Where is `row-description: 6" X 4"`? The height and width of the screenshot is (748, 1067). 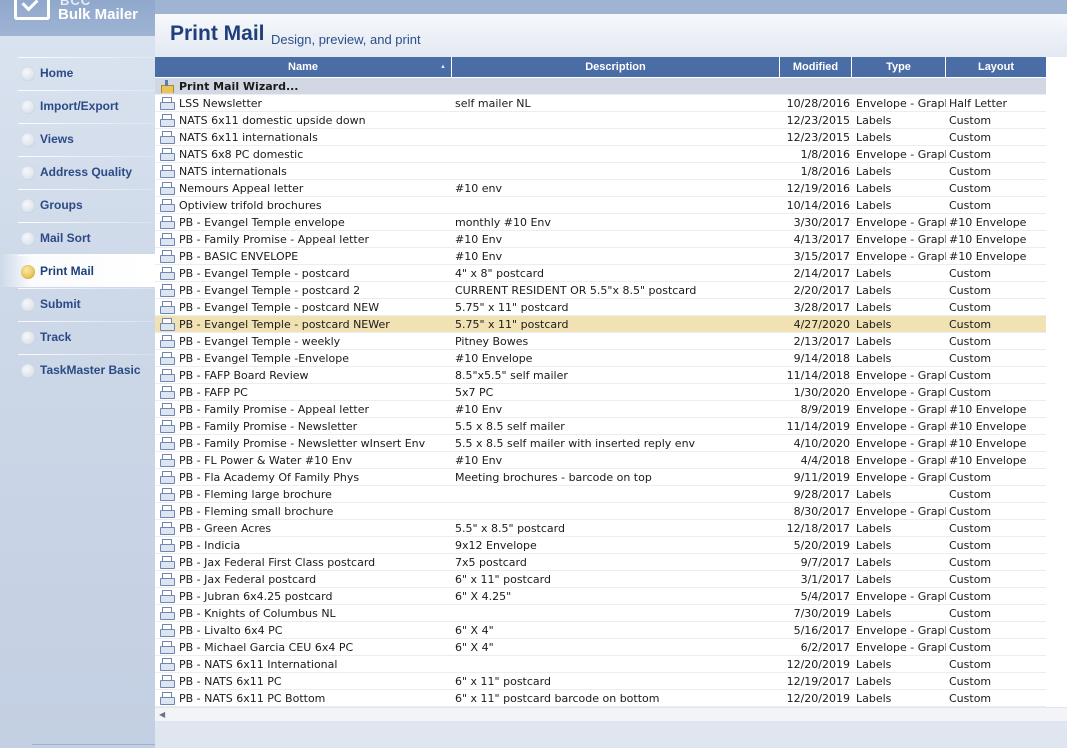
row-description: 6" X 4" is located at coordinates (474, 630).